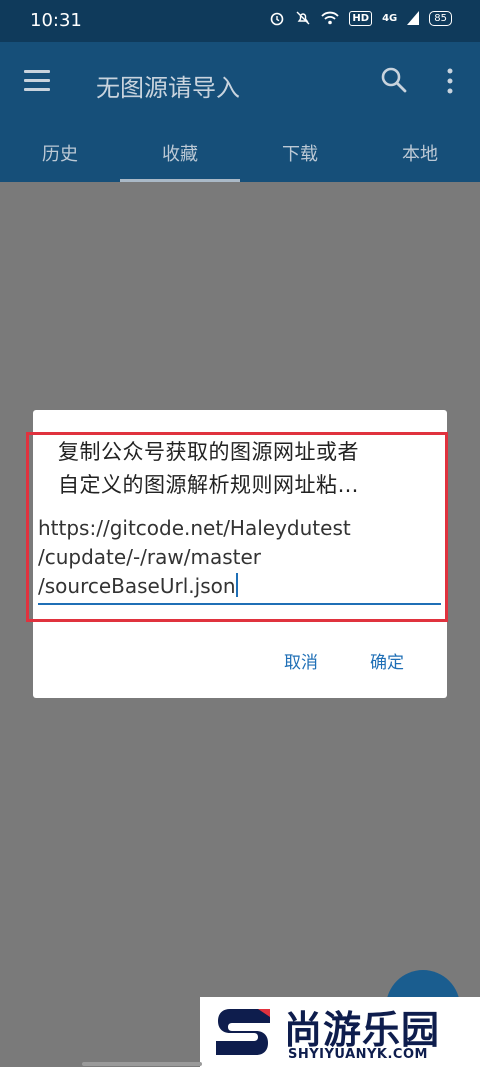 The width and height of the screenshot is (480, 1067). Describe the element at coordinates (208, 452) in the screenshot. I see `dialog-title-line1: 复制公众号获取的图源网址或者` at that location.